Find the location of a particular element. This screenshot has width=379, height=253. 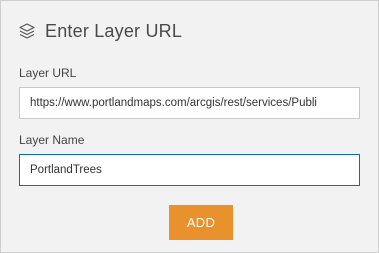

layer-name-input is located at coordinates (189, 170).